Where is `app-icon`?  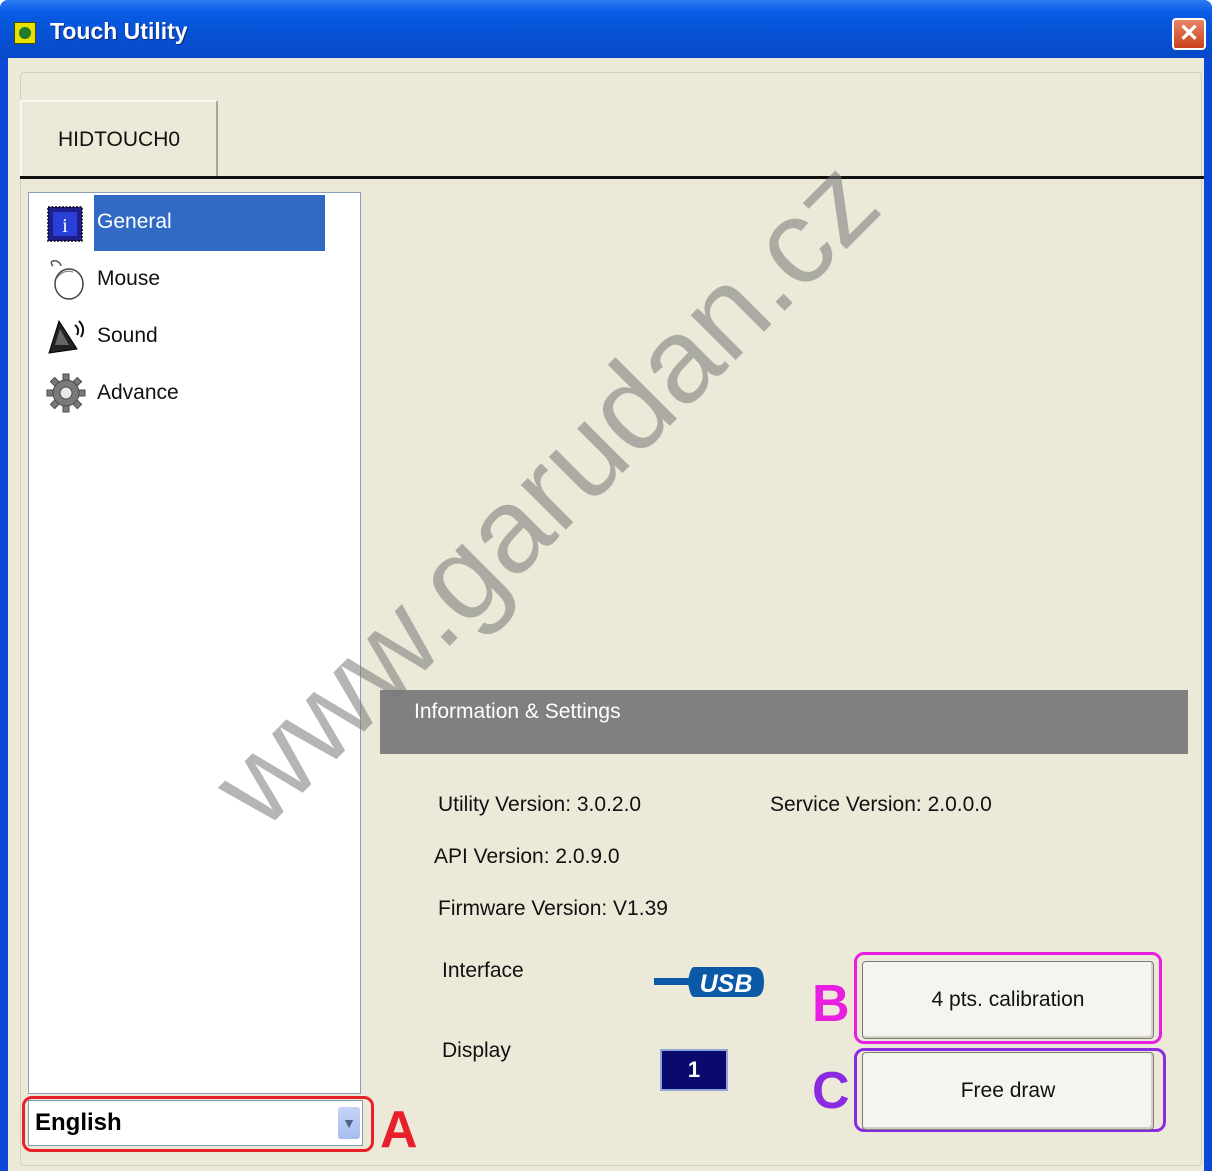
app-icon is located at coordinates (25, 33).